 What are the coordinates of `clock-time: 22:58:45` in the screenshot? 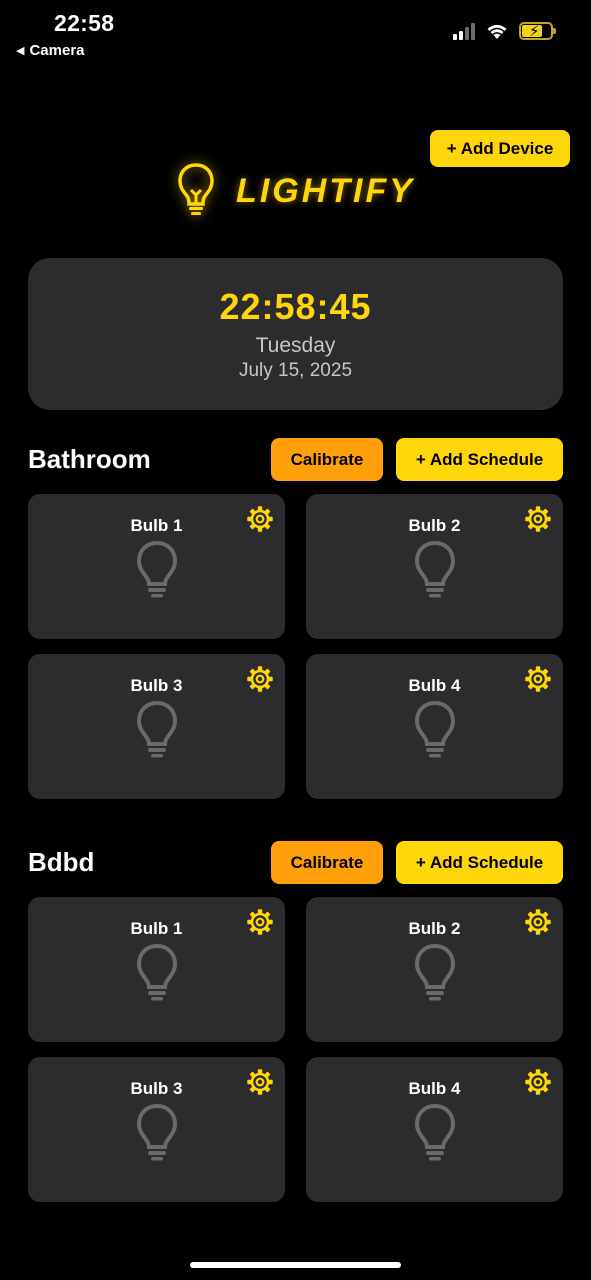 It's located at (295, 306).